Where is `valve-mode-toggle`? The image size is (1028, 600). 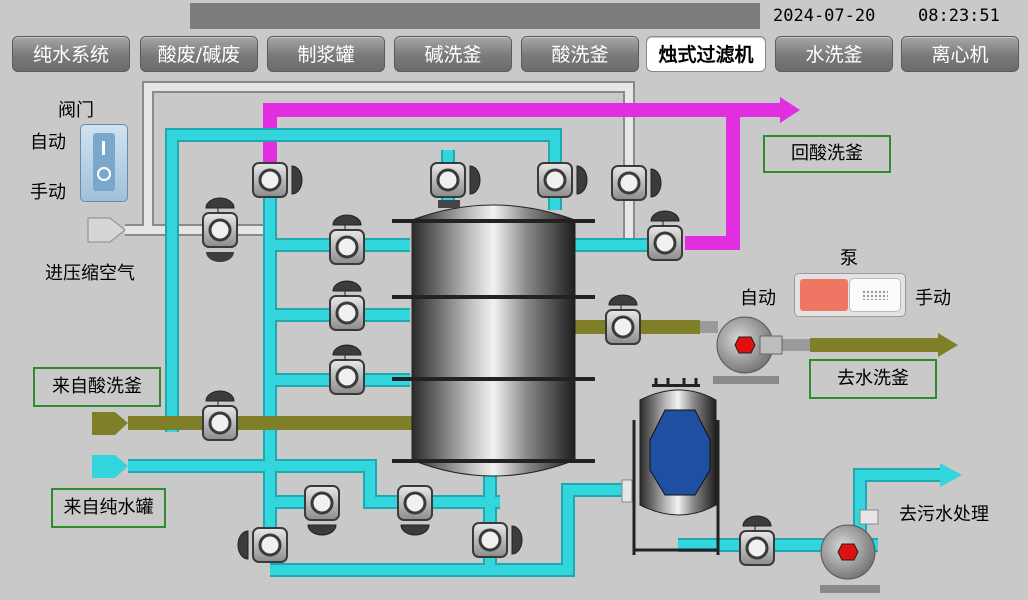 valve-mode-toggle is located at coordinates (104, 163).